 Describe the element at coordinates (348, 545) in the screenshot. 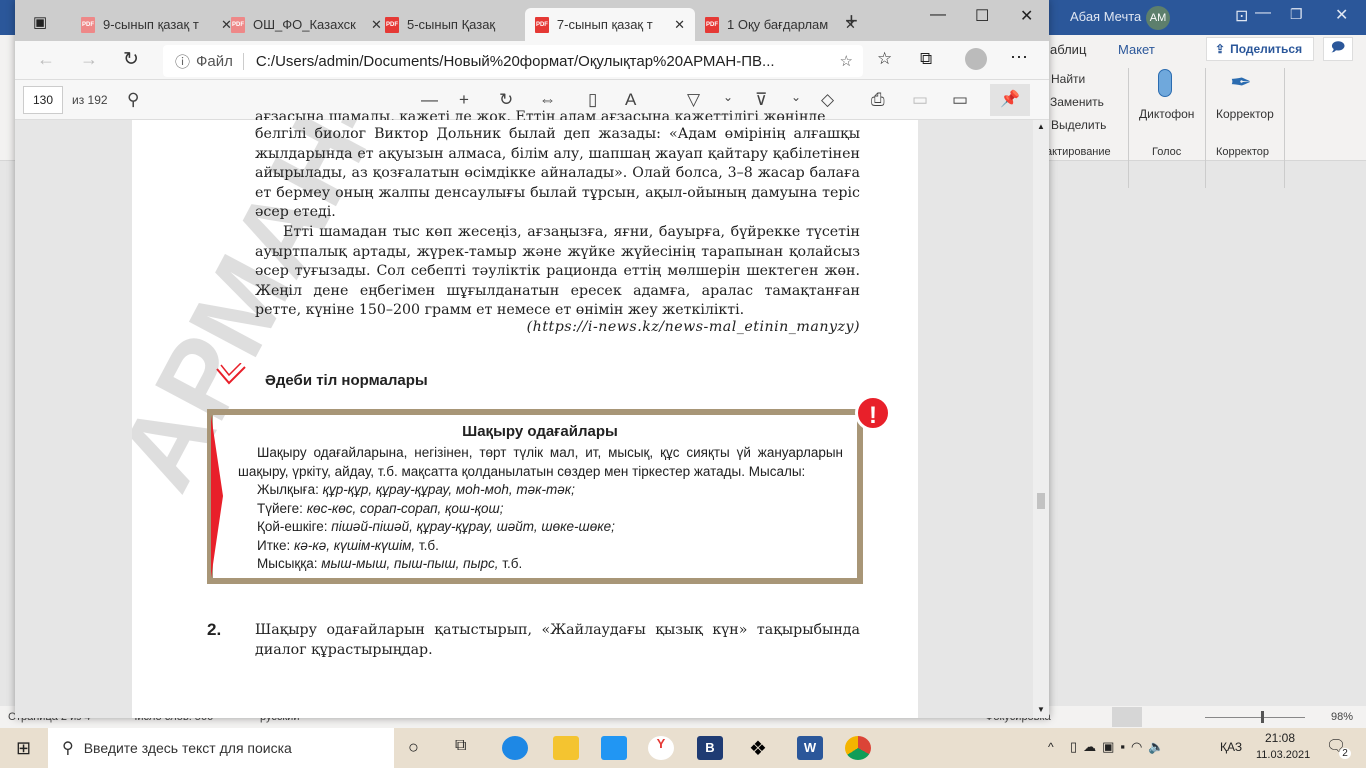

I see `example-item: Итке: кә-кә, күшім-күшім, т.б.` at that location.